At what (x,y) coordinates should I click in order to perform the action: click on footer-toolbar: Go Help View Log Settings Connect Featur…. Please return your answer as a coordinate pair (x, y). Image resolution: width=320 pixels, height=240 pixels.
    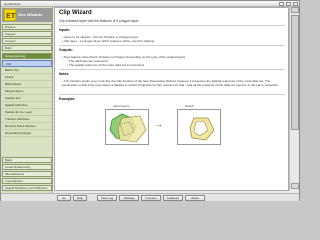
    Looking at the image, I should click on (150, 197).